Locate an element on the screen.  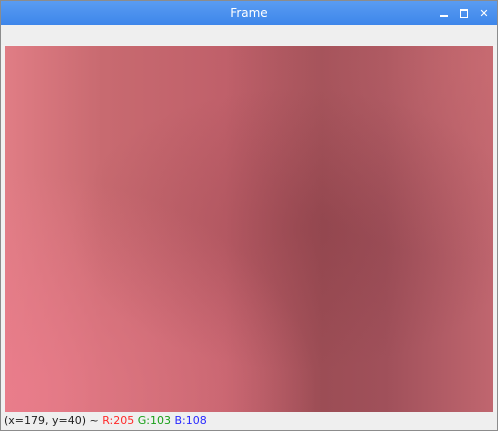
close-icon: ✕ is located at coordinates (484, 13).